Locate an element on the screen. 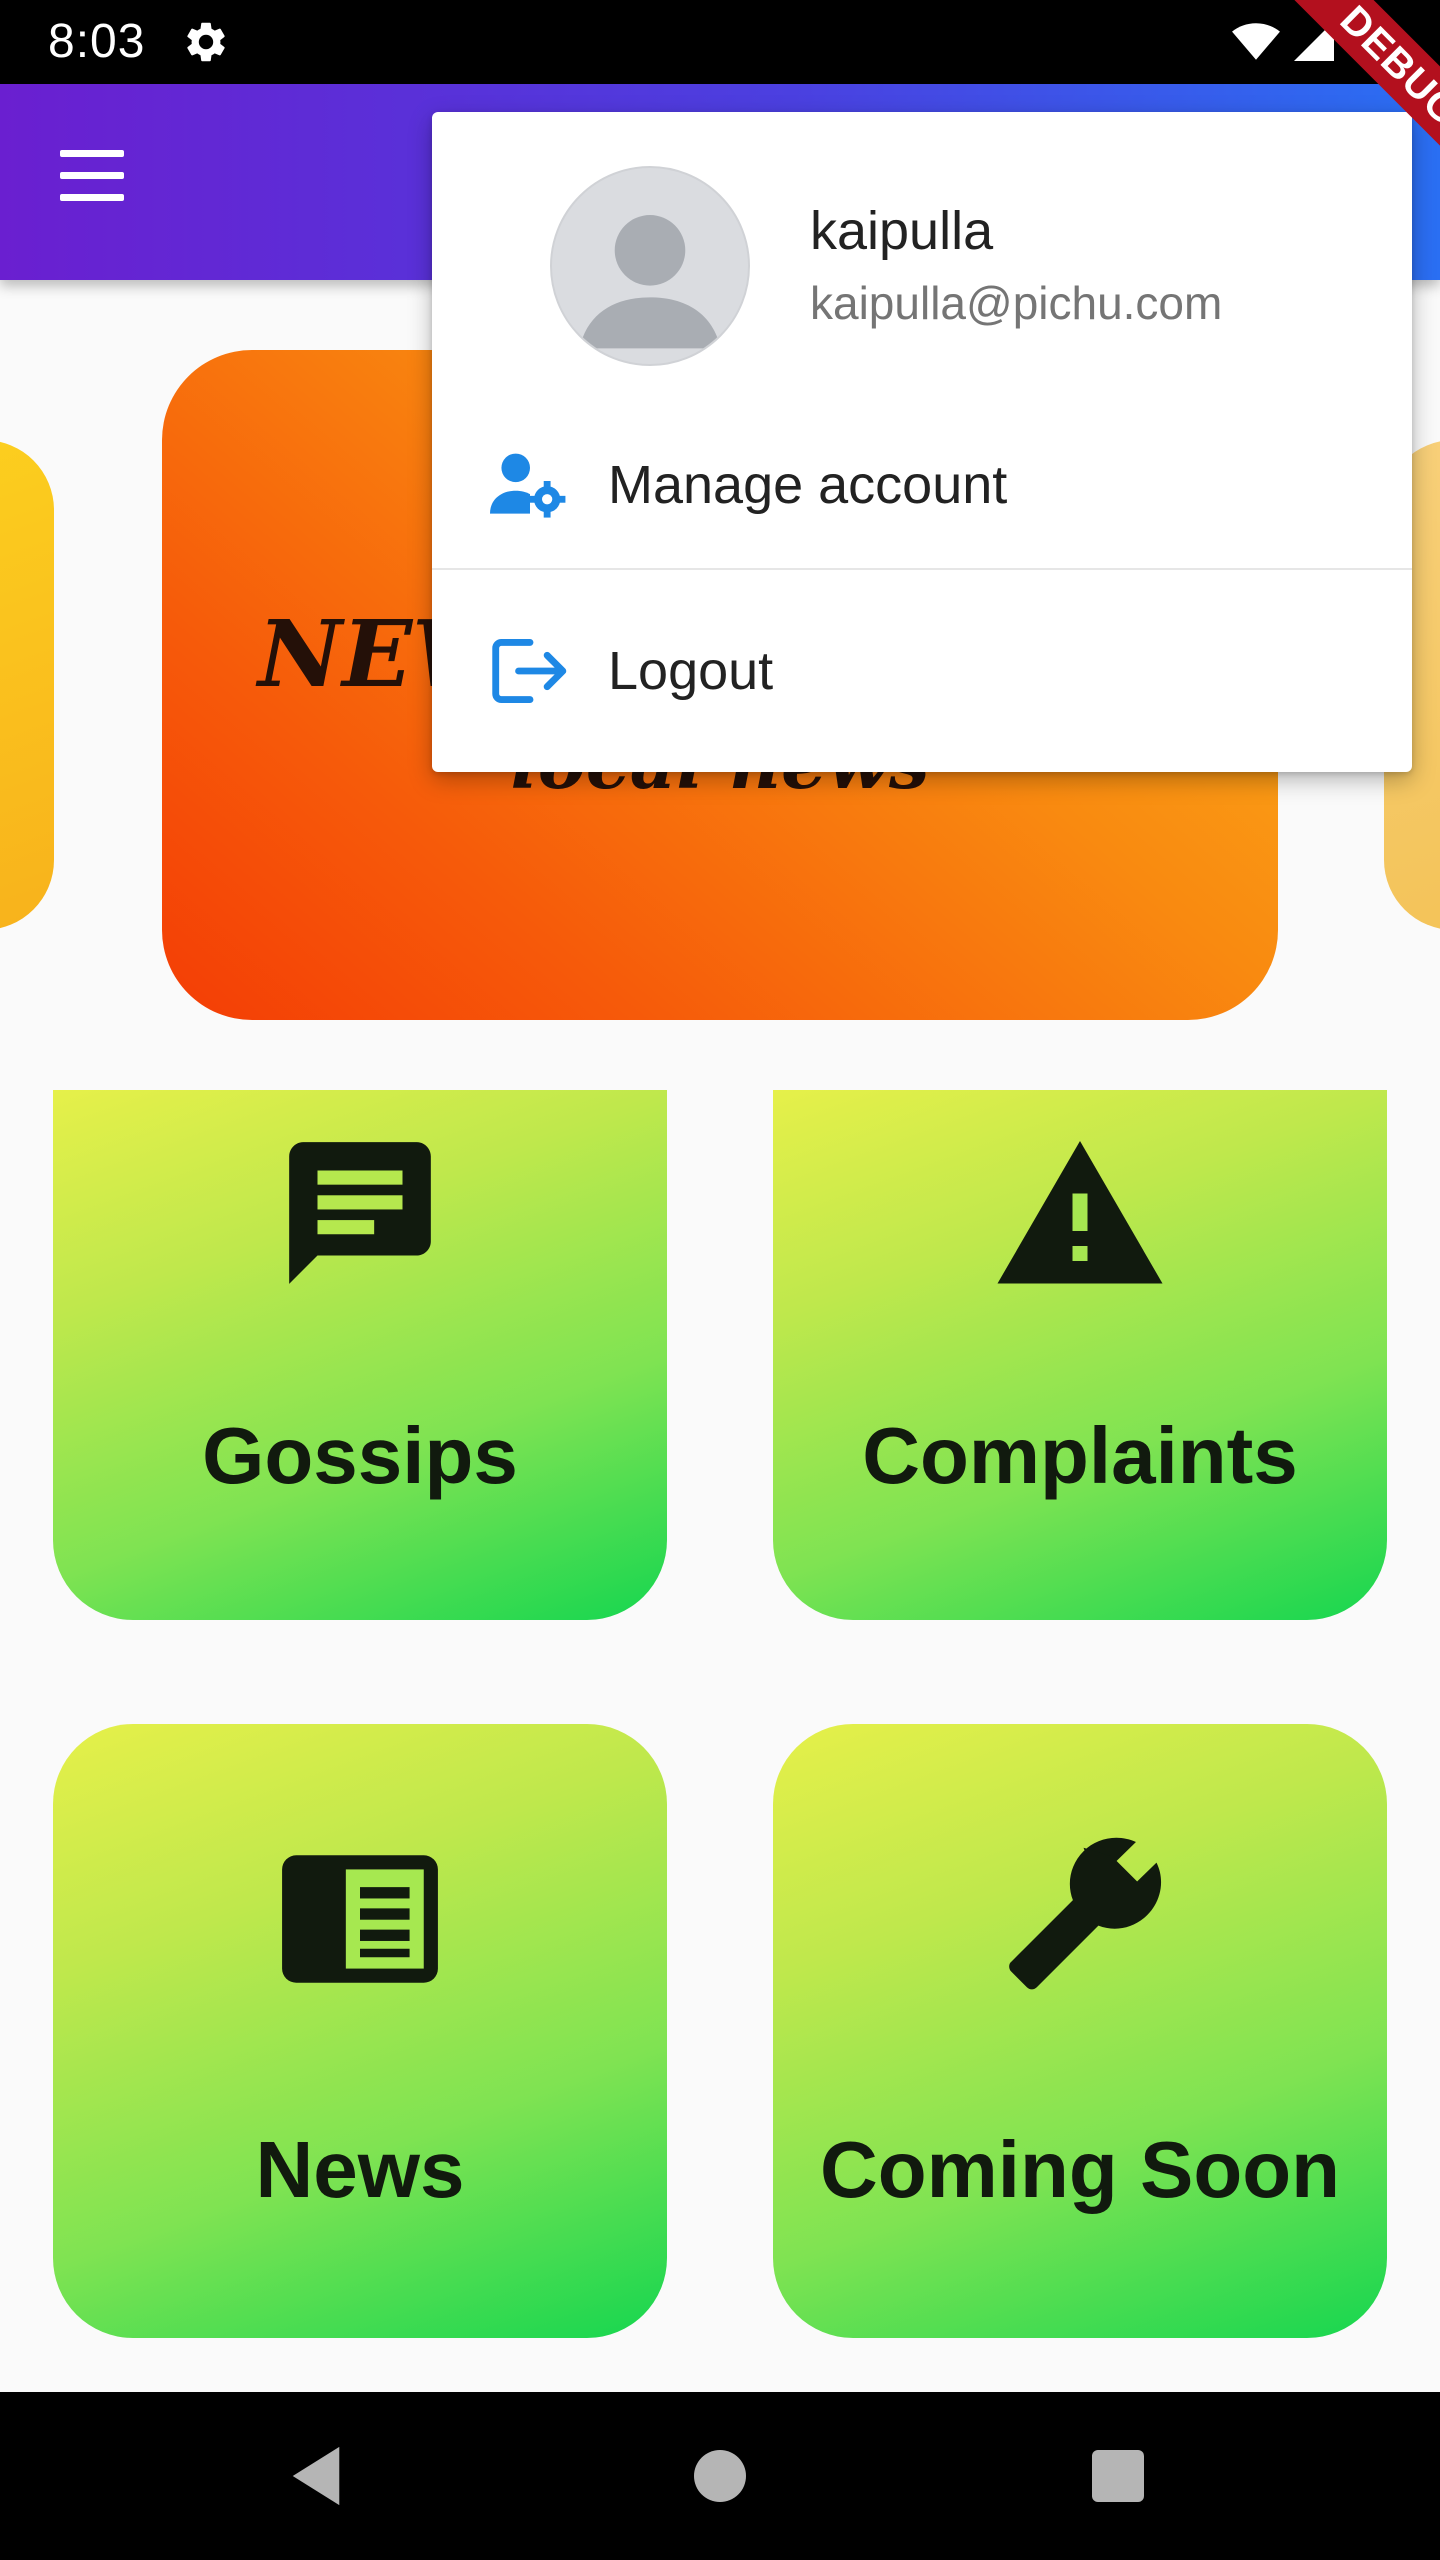  tile-label-gossips: Gossips is located at coordinates (360, 1455).